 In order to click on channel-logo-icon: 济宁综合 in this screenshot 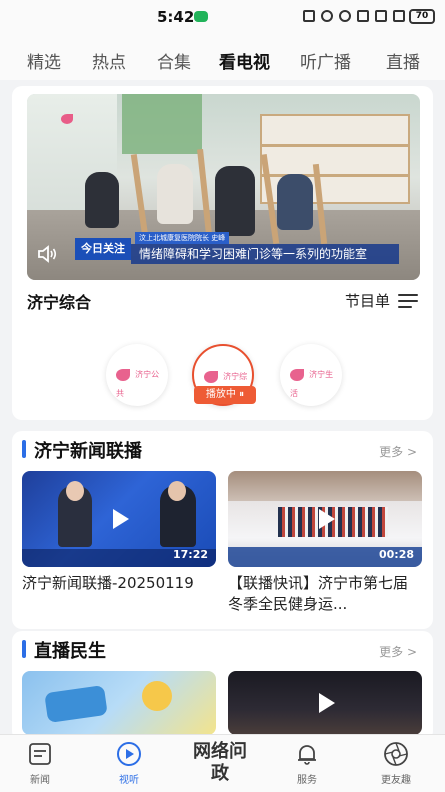, I will do `click(226, 383)`.